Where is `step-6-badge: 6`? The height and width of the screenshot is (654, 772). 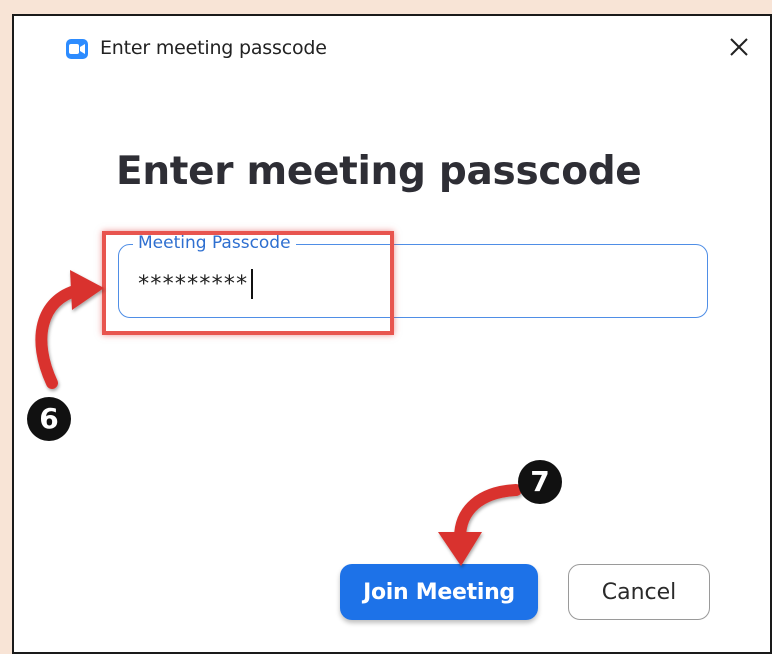 step-6-badge: 6 is located at coordinates (49, 419).